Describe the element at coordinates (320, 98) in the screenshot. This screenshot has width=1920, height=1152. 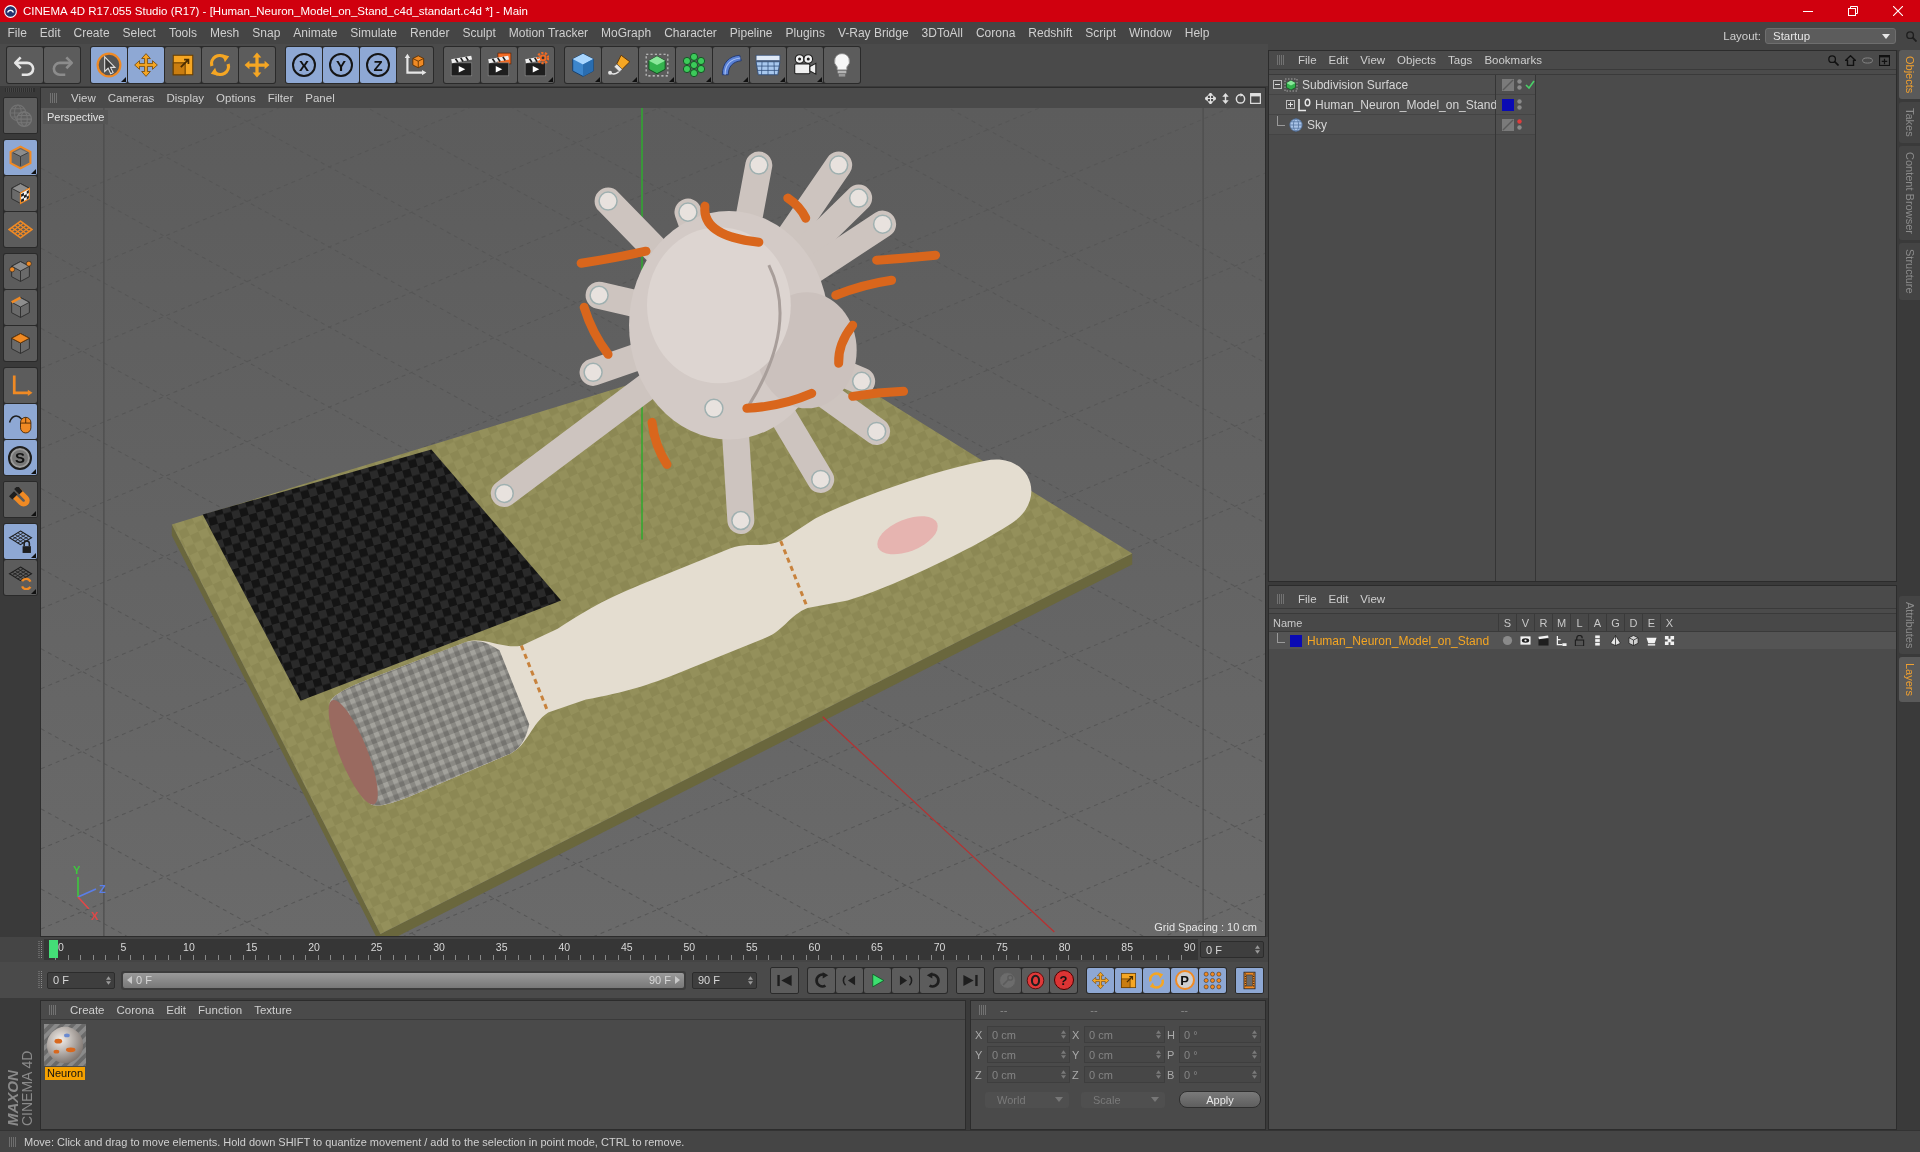
I see `menu-item: Panel` at that location.